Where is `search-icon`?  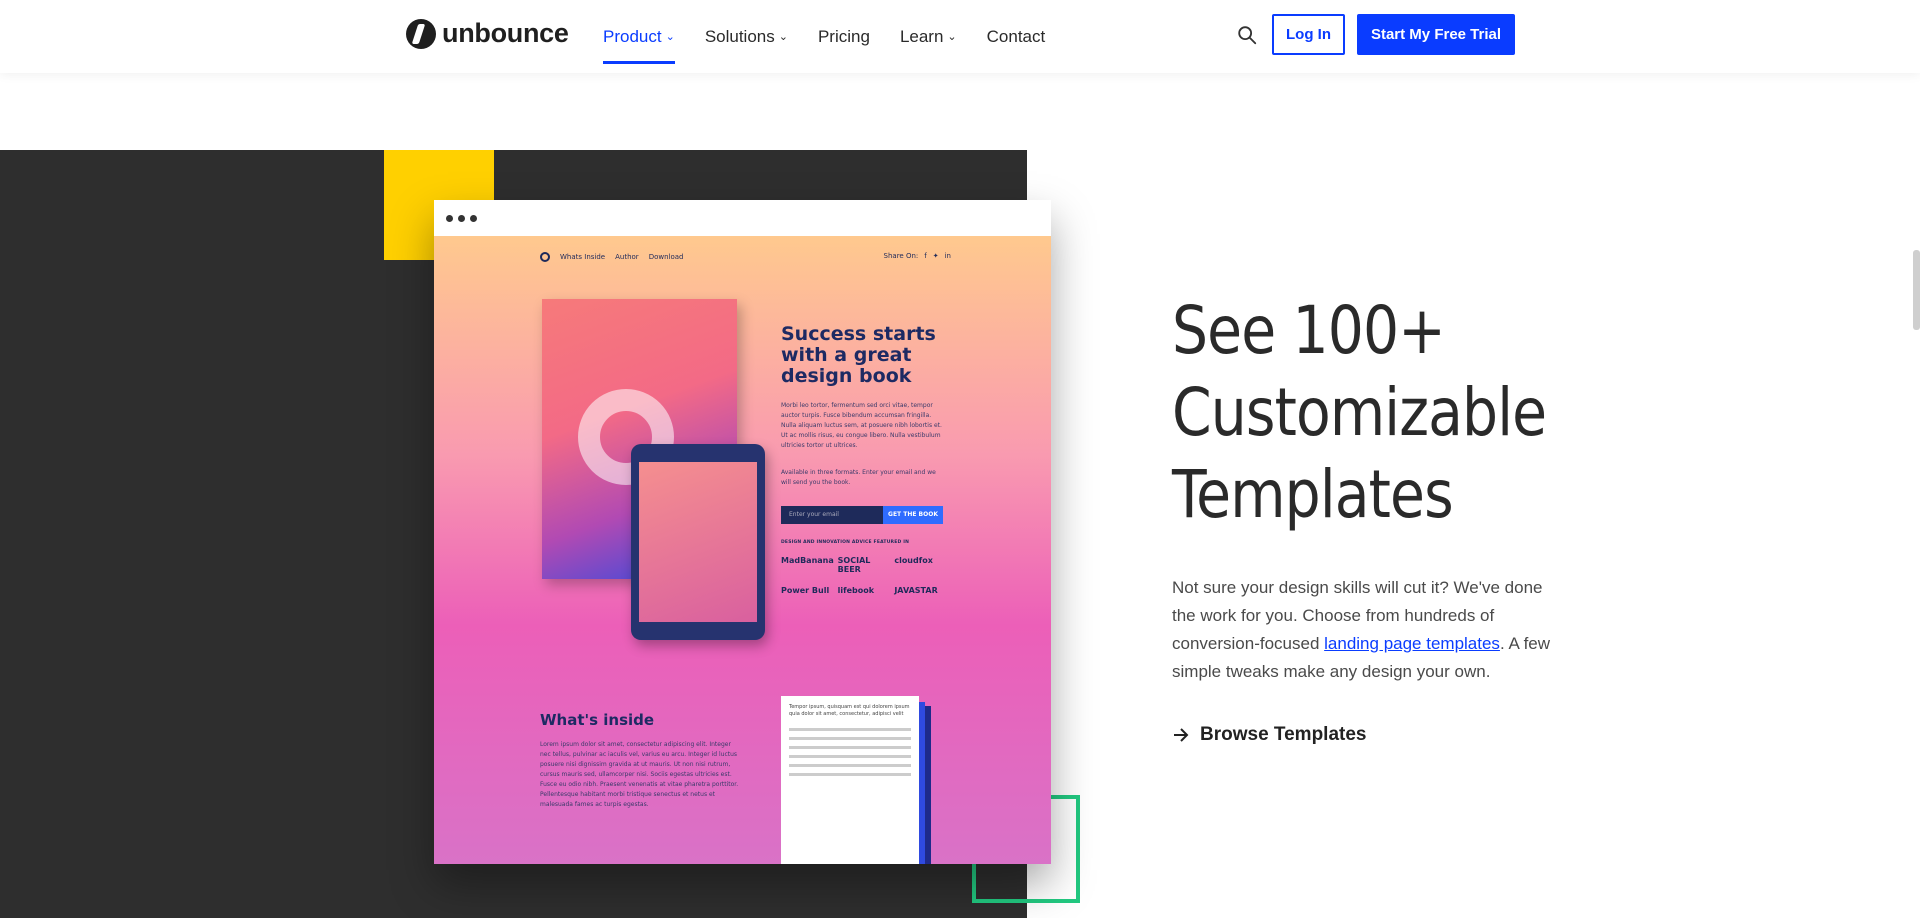 search-icon is located at coordinates (1247, 35).